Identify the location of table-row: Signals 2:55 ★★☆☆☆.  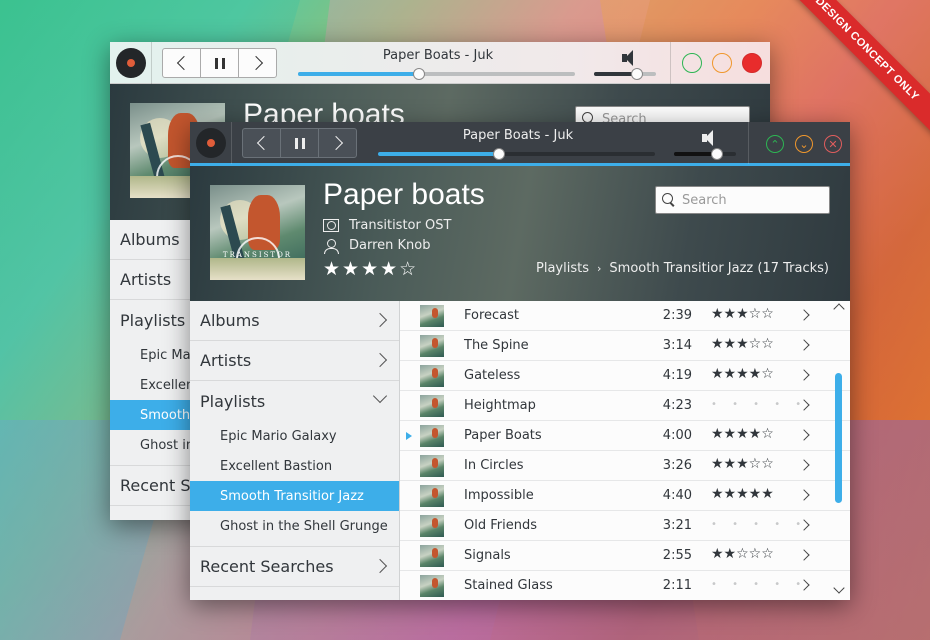
(625, 556).